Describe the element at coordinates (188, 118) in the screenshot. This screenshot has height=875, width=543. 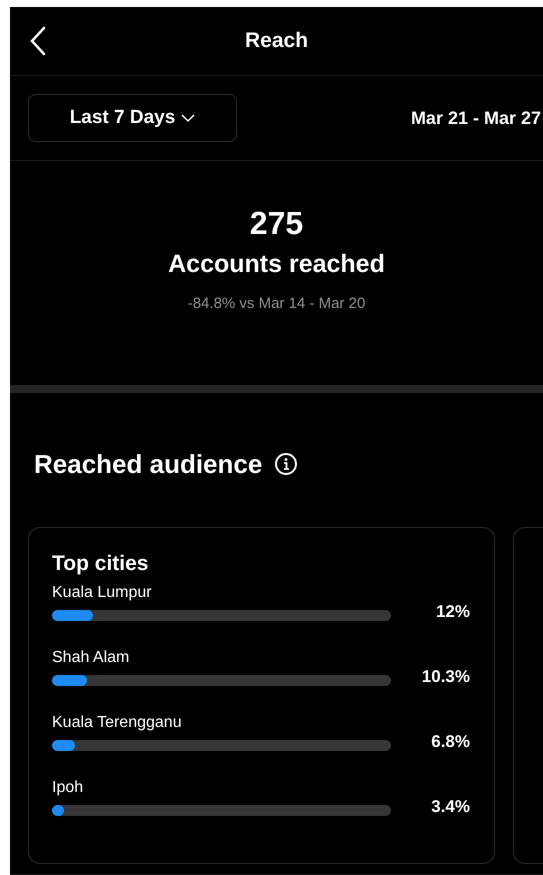
I see `chevron-down-icon` at that location.